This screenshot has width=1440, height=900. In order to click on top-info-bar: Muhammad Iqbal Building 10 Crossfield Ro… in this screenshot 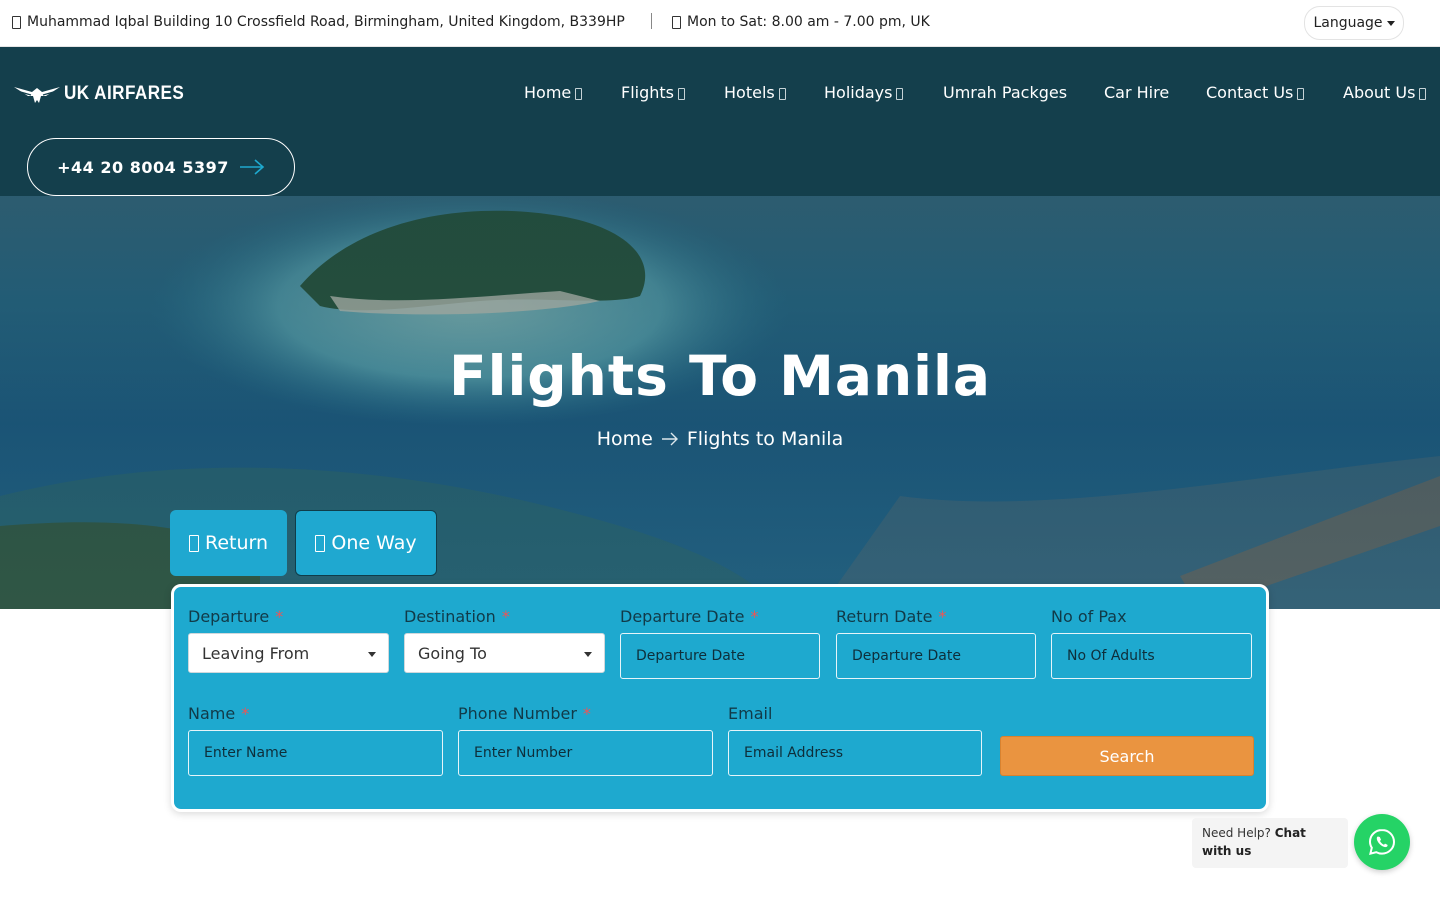, I will do `click(720, 23)`.